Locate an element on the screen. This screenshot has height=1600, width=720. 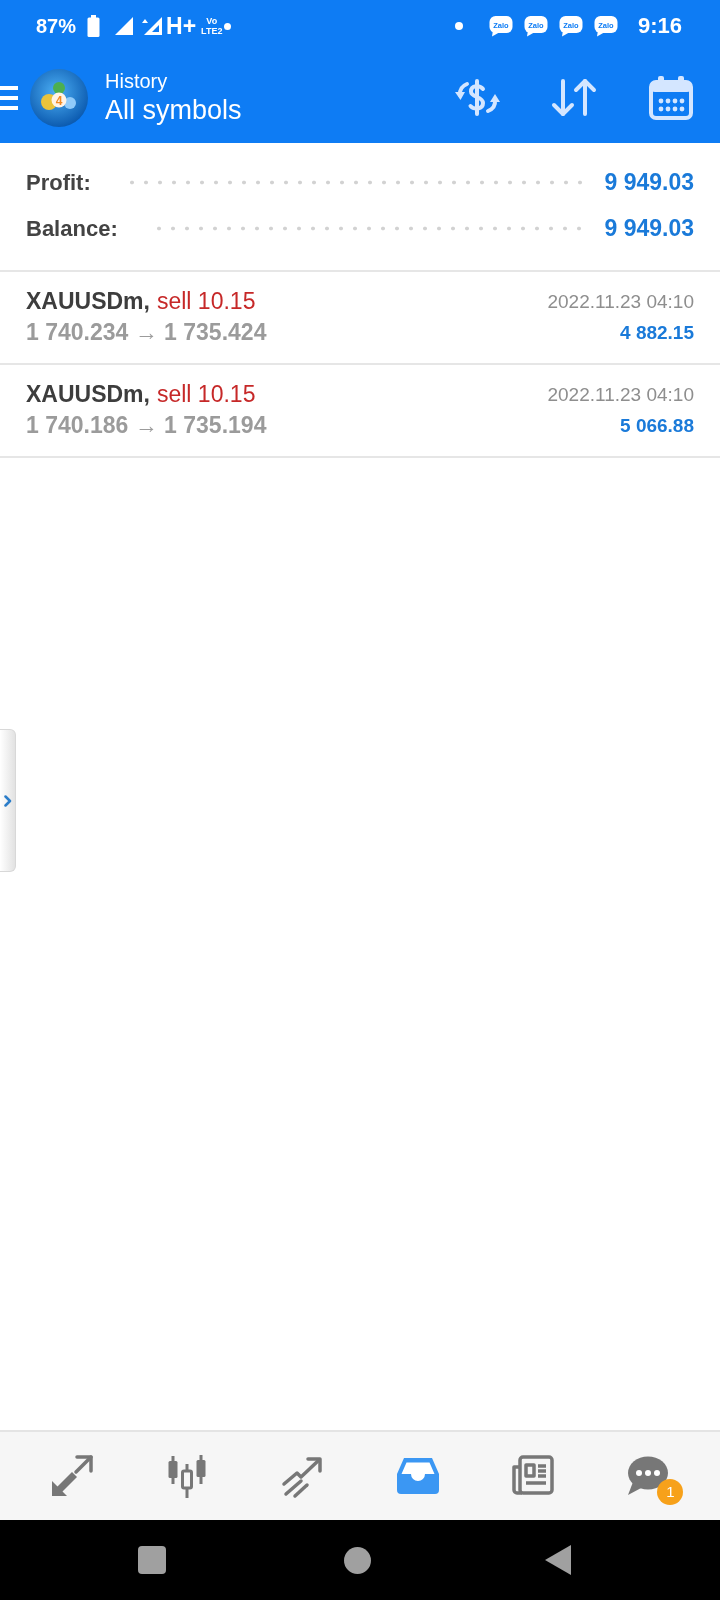
clock-time: 9:16 is located at coordinates (659, 26).